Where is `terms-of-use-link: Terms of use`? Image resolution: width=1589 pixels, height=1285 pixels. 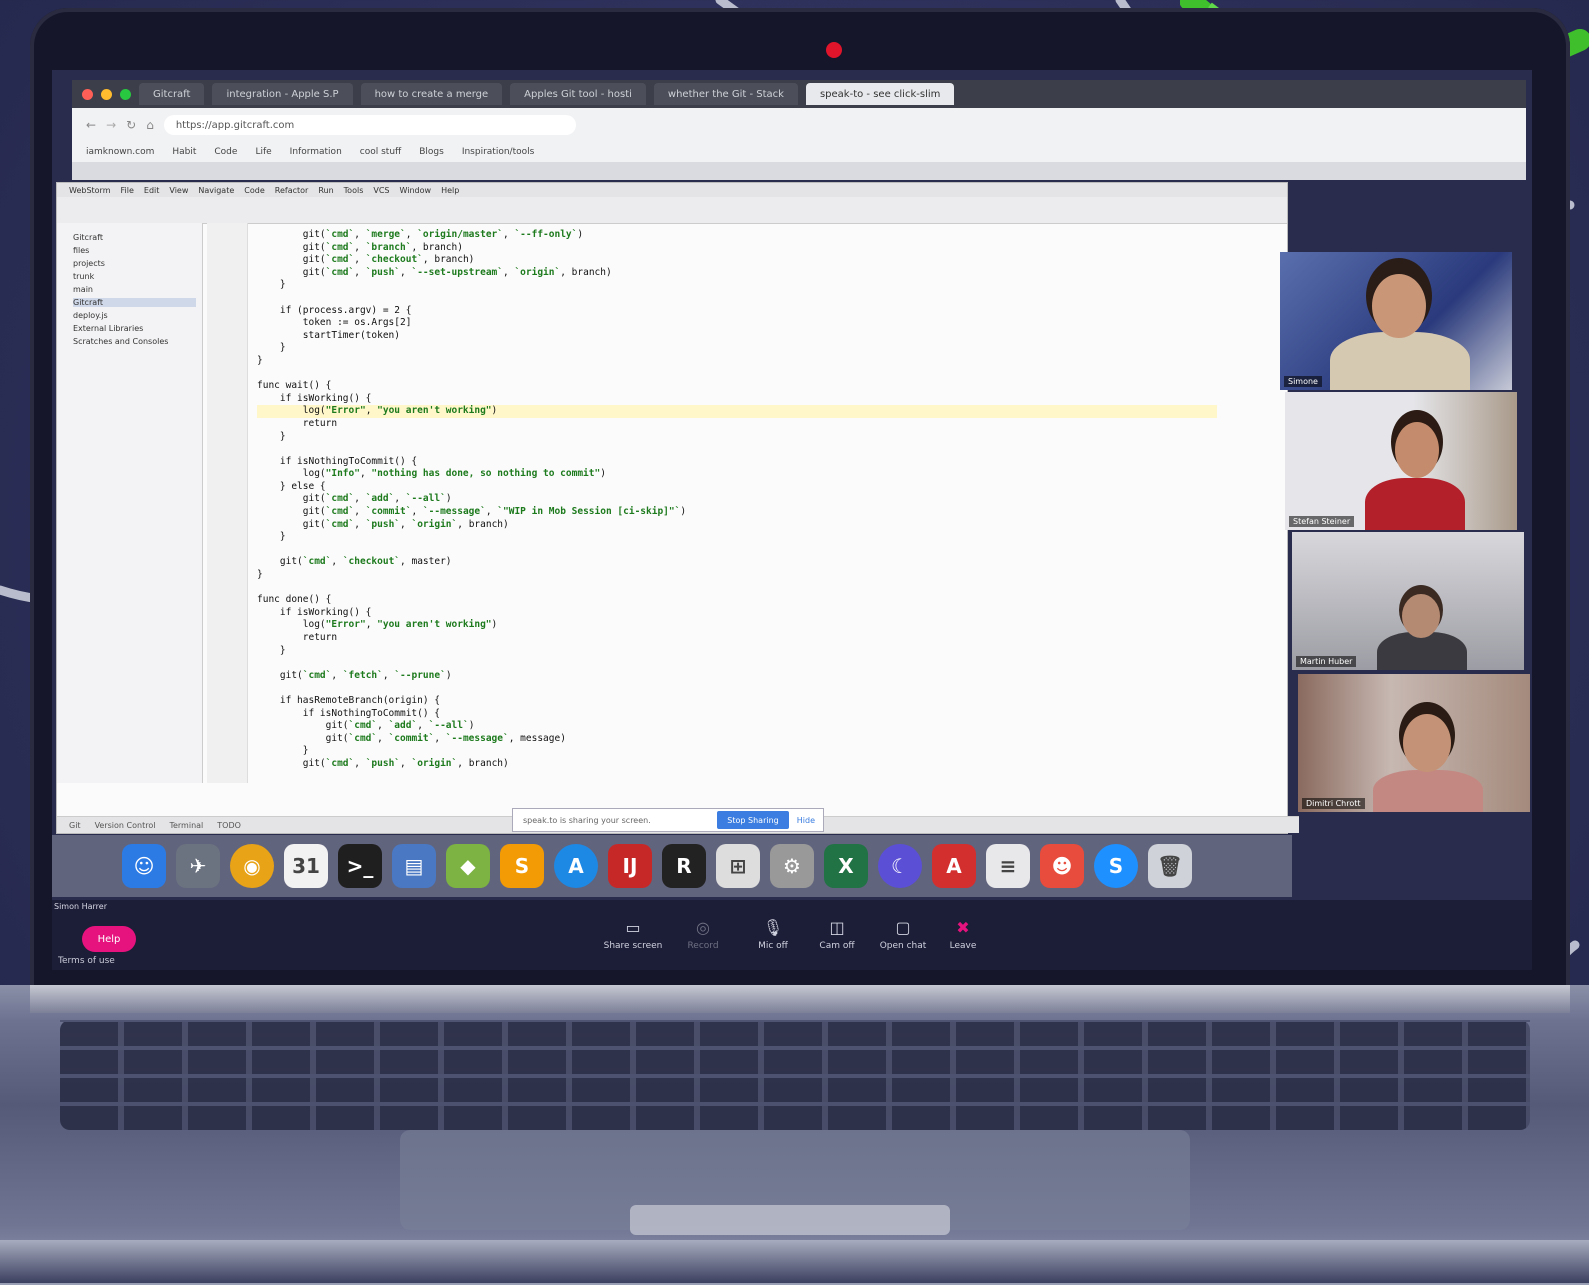
terms-of-use-link: Terms of use is located at coordinates (86, 961).